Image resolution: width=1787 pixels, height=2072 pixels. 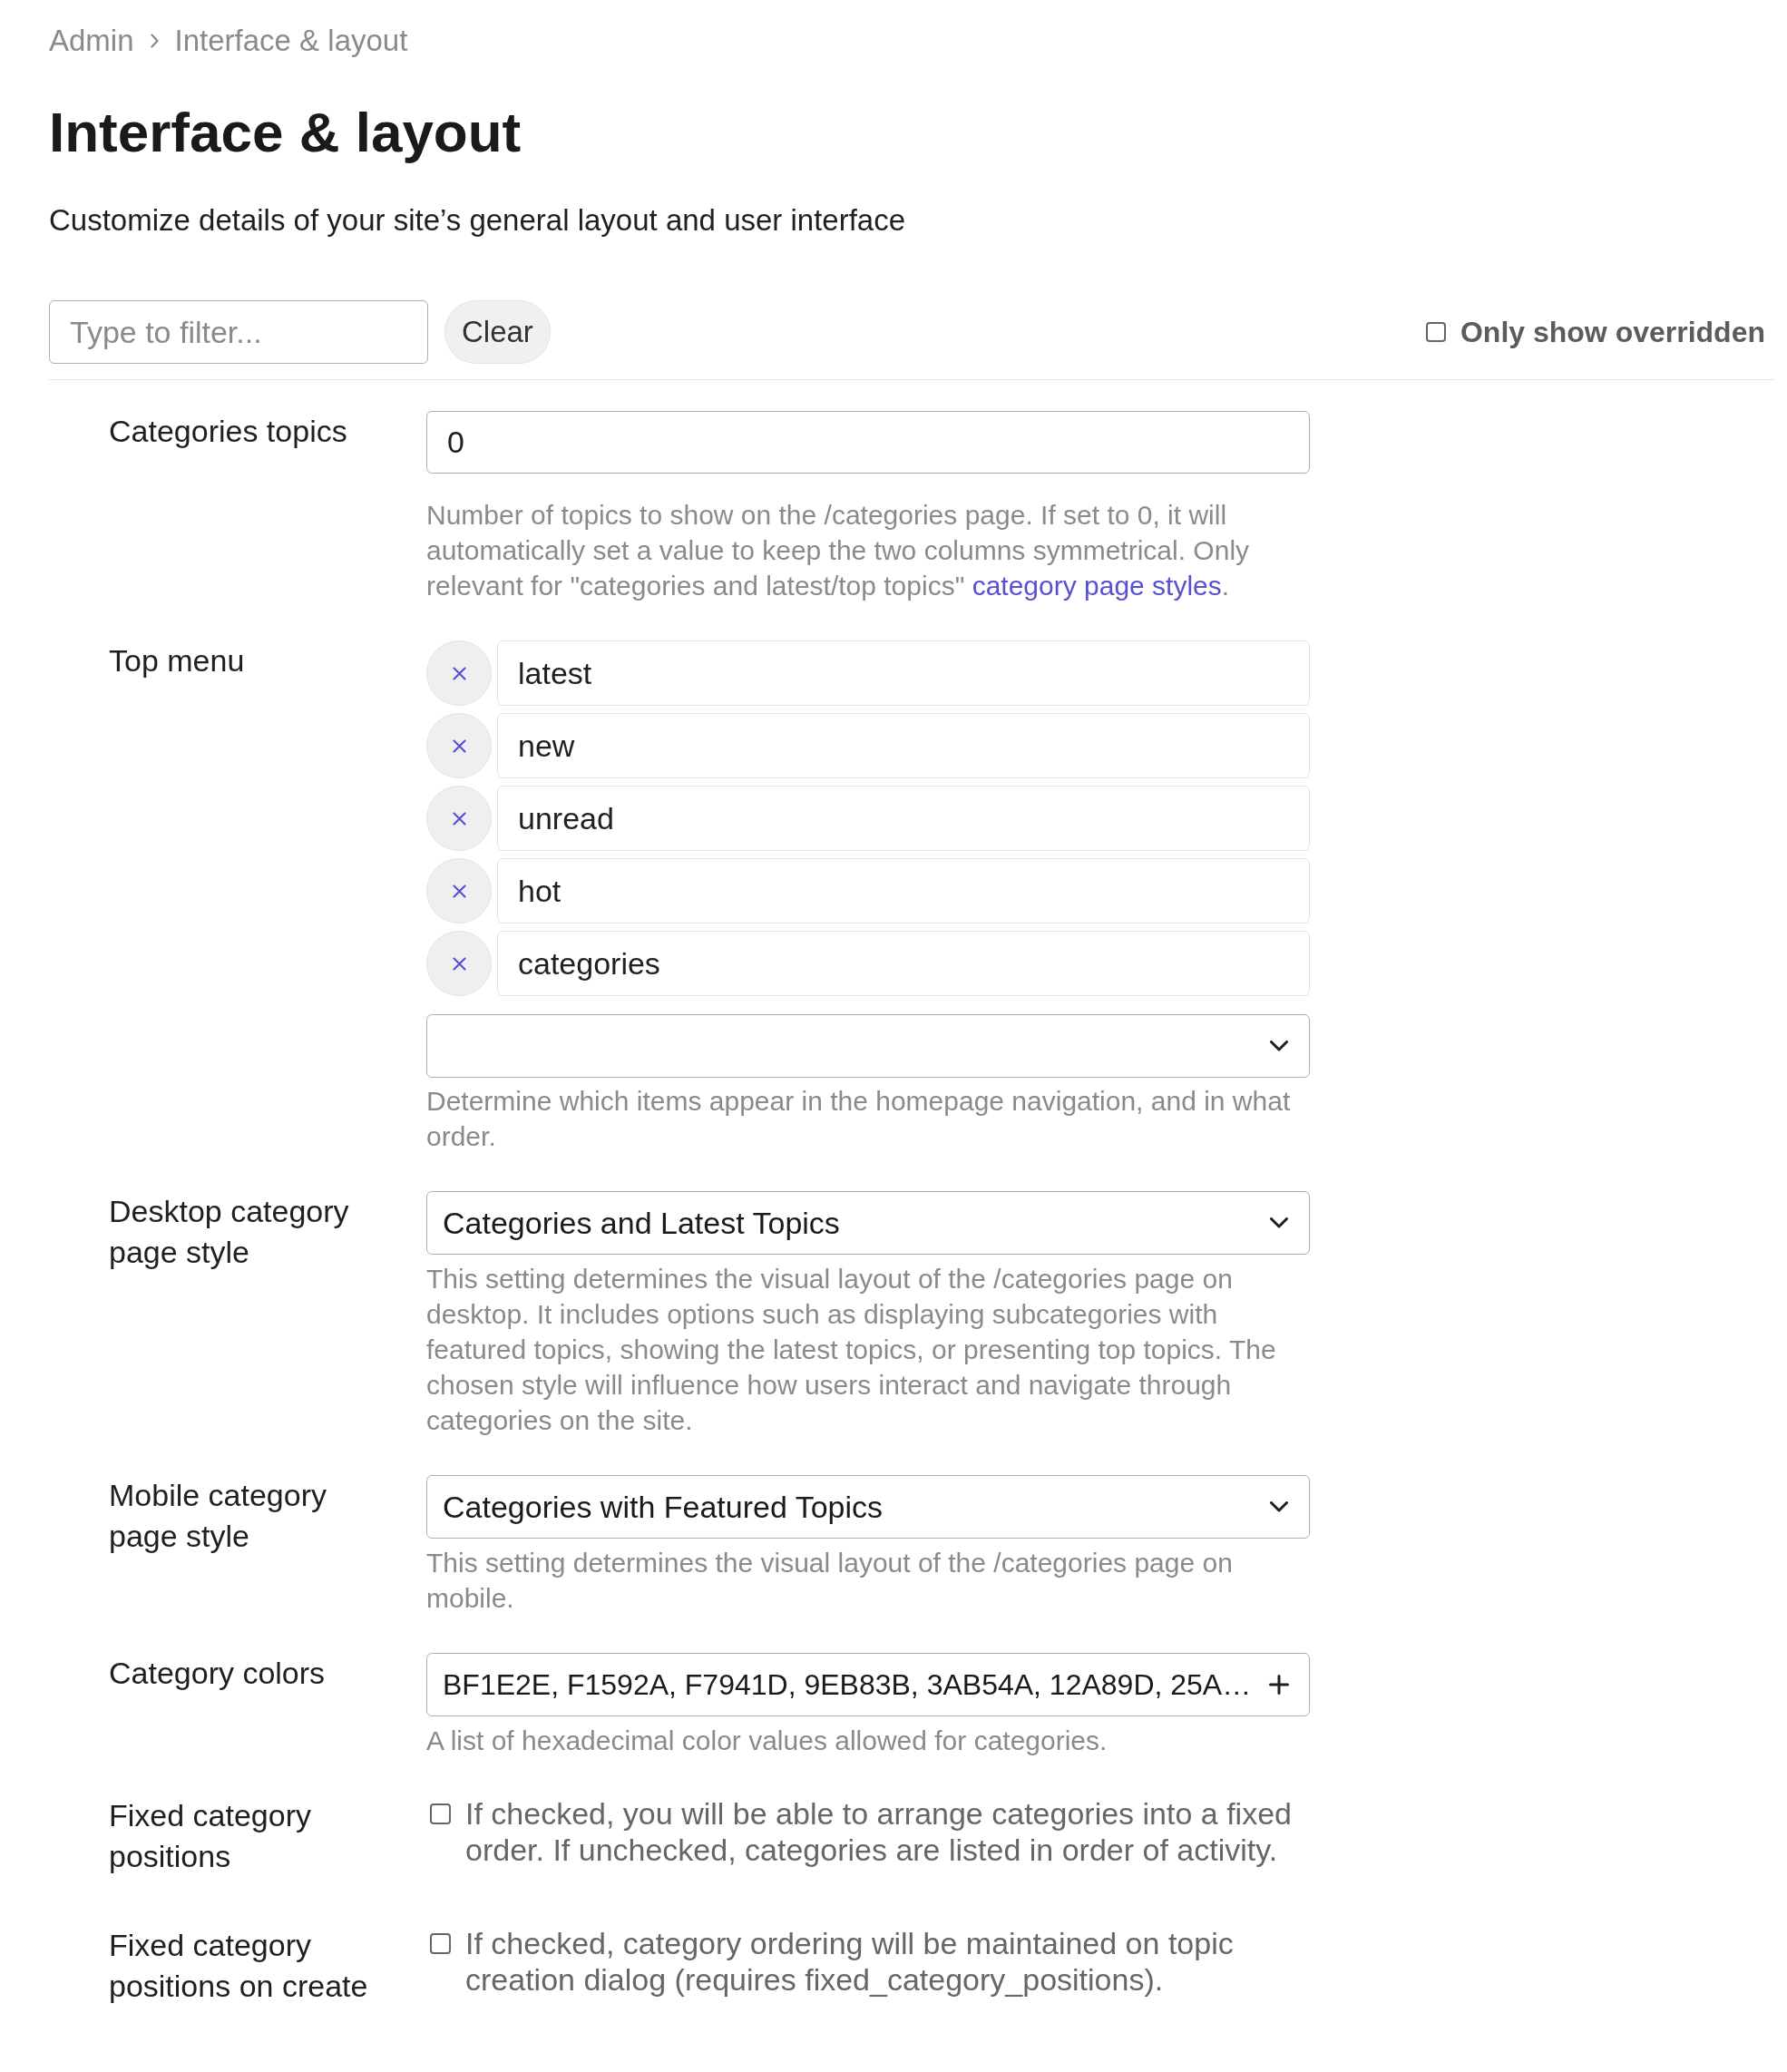 What do you see at coordinates (239, 1966) in the screenshot?
I see `setting-label: Fixed category positions on create` at bounding box center [239, 1966].